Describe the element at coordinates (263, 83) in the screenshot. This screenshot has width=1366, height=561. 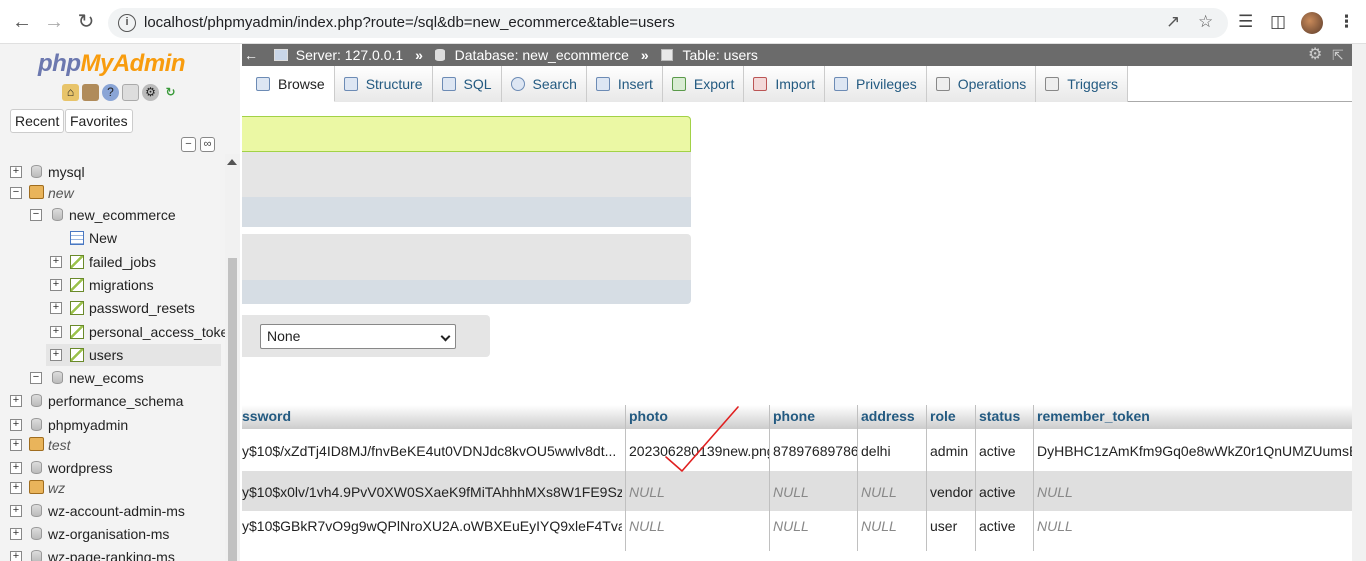
I see `browse-icon` at that location.